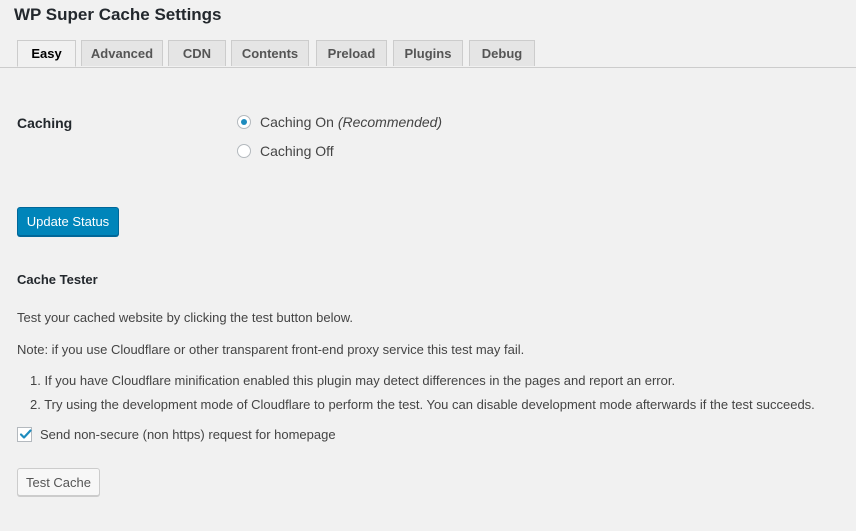 The image size is (856, 531). What do you see at coordinates (46, 53) in the screenshot?
I see `tab-easy: Easy` at bounding box center [46, 53].